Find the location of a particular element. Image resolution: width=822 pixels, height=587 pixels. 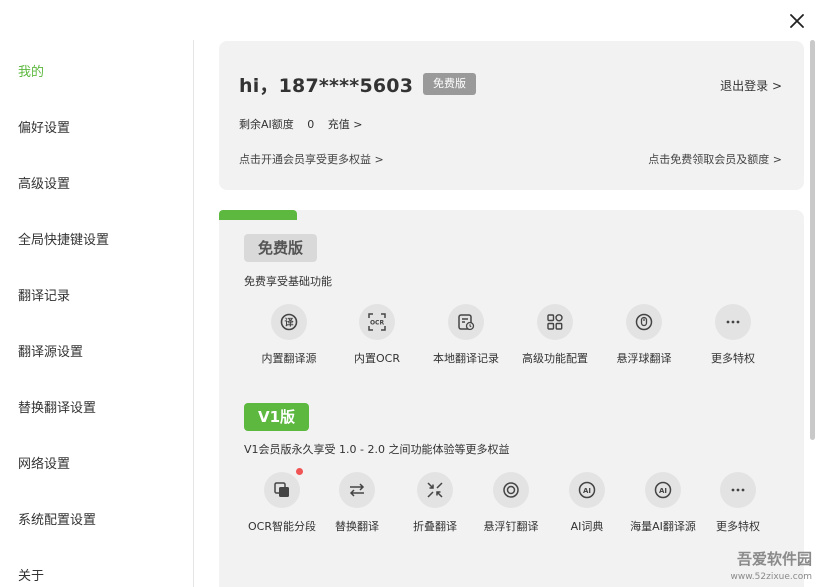

sidebar-item-history: 翻译记录 is located at coordinates (44, 294).